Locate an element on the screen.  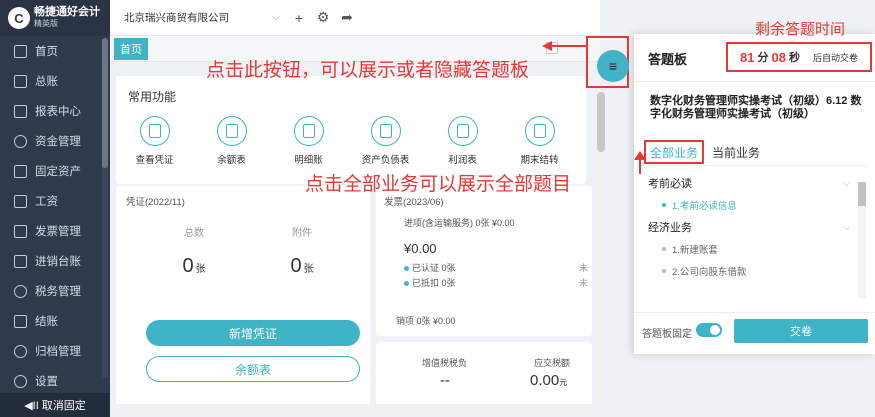
company-select: 北京瑞兴商贸有限公司 ⌵ is located at coordinates (202, 18).